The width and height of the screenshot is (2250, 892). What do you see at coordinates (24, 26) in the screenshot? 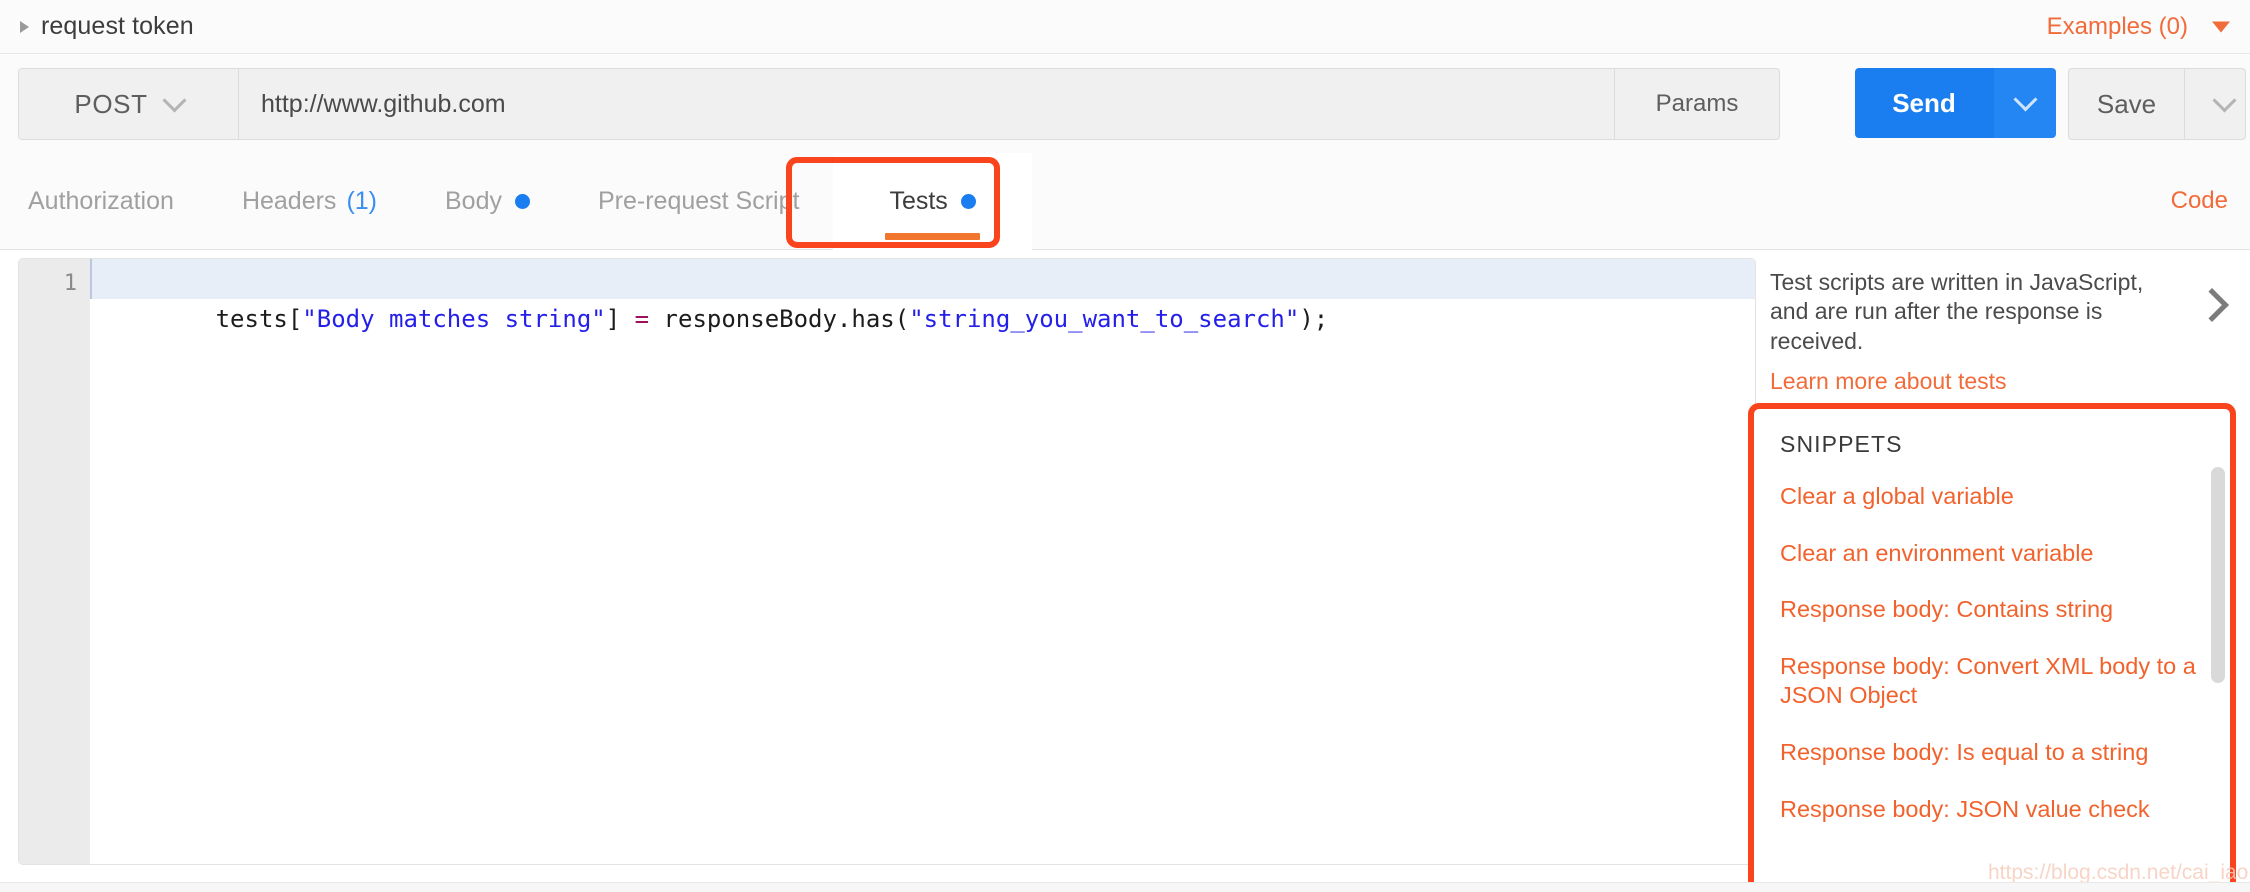
I see `triangle-right-icon` at bounding box center [24, 26].